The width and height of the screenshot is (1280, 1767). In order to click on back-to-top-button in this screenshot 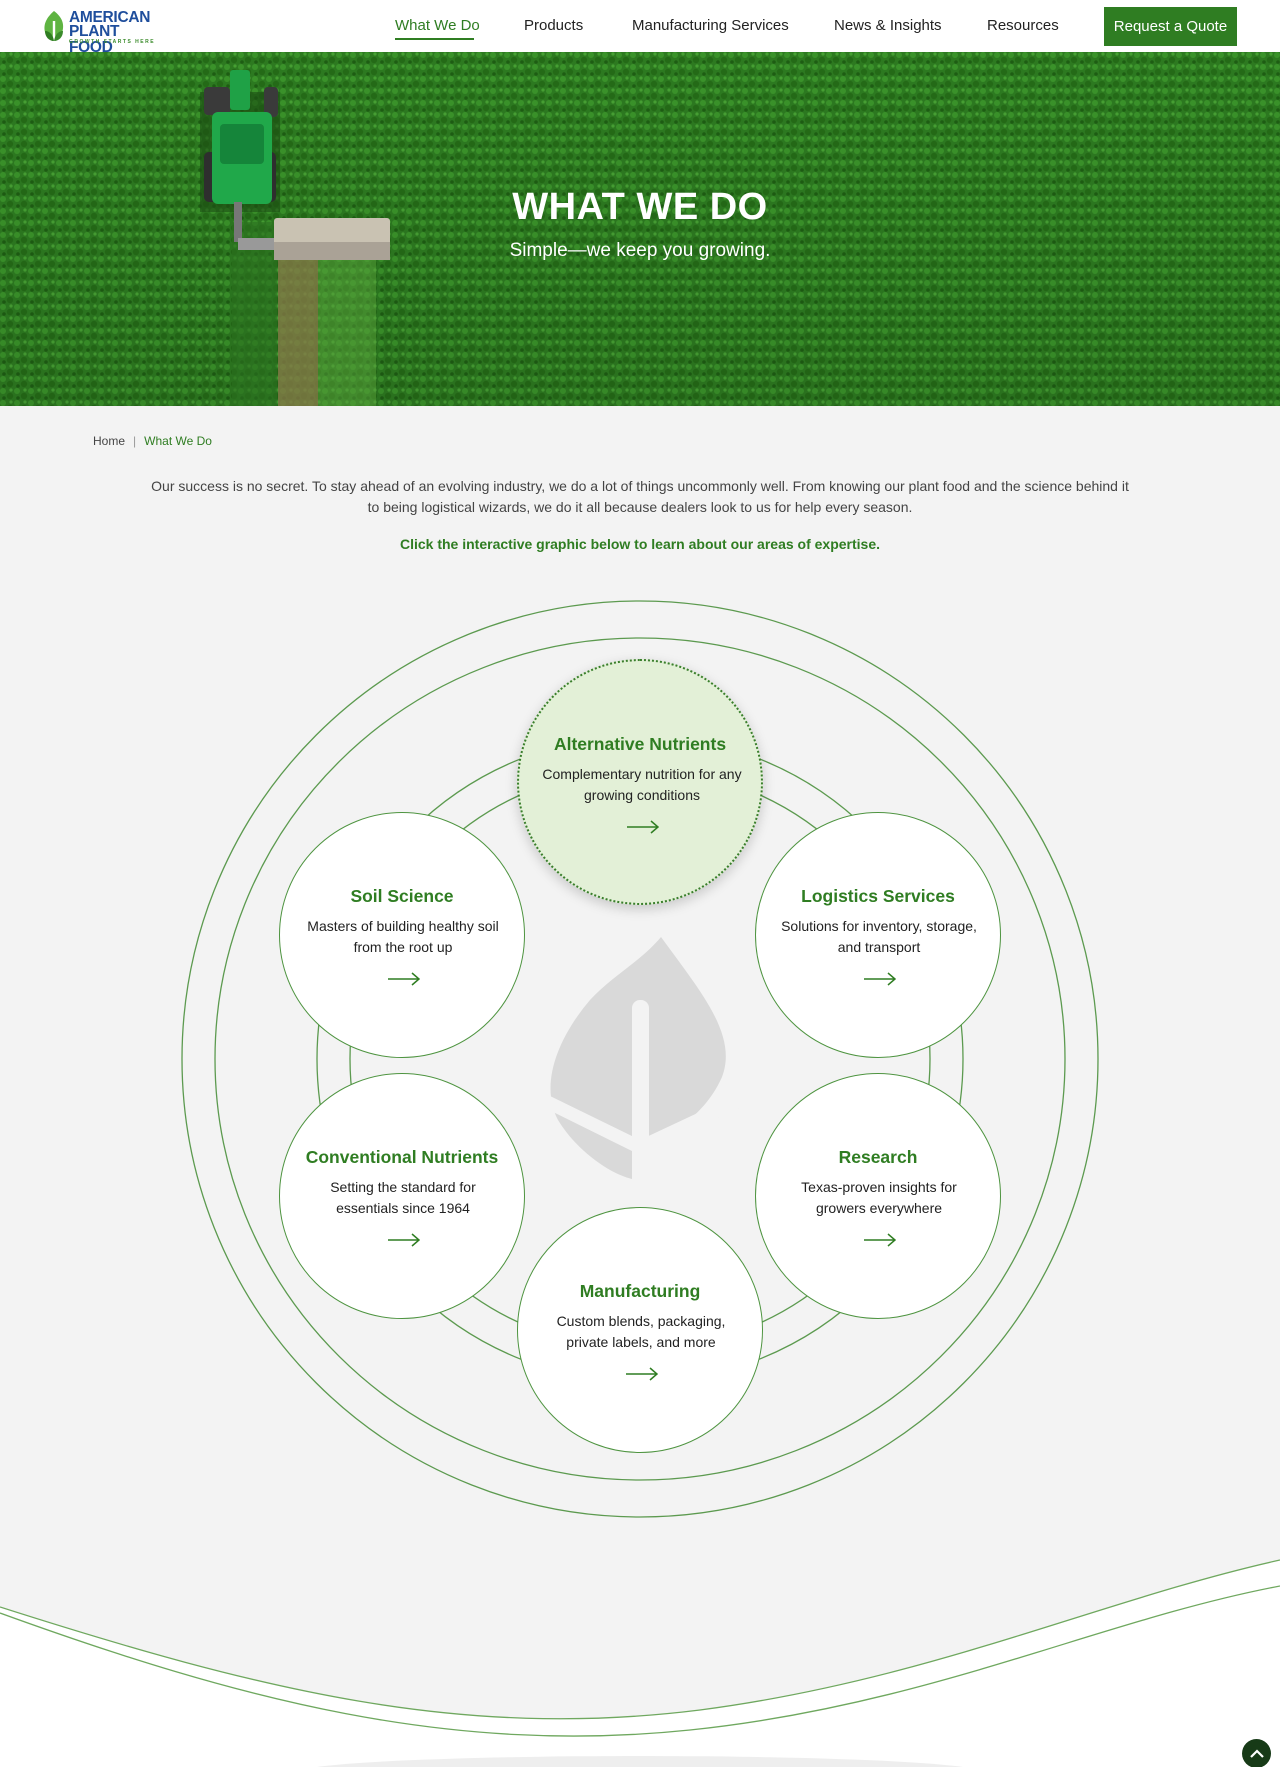, I will do `click(1256, 1753)`.